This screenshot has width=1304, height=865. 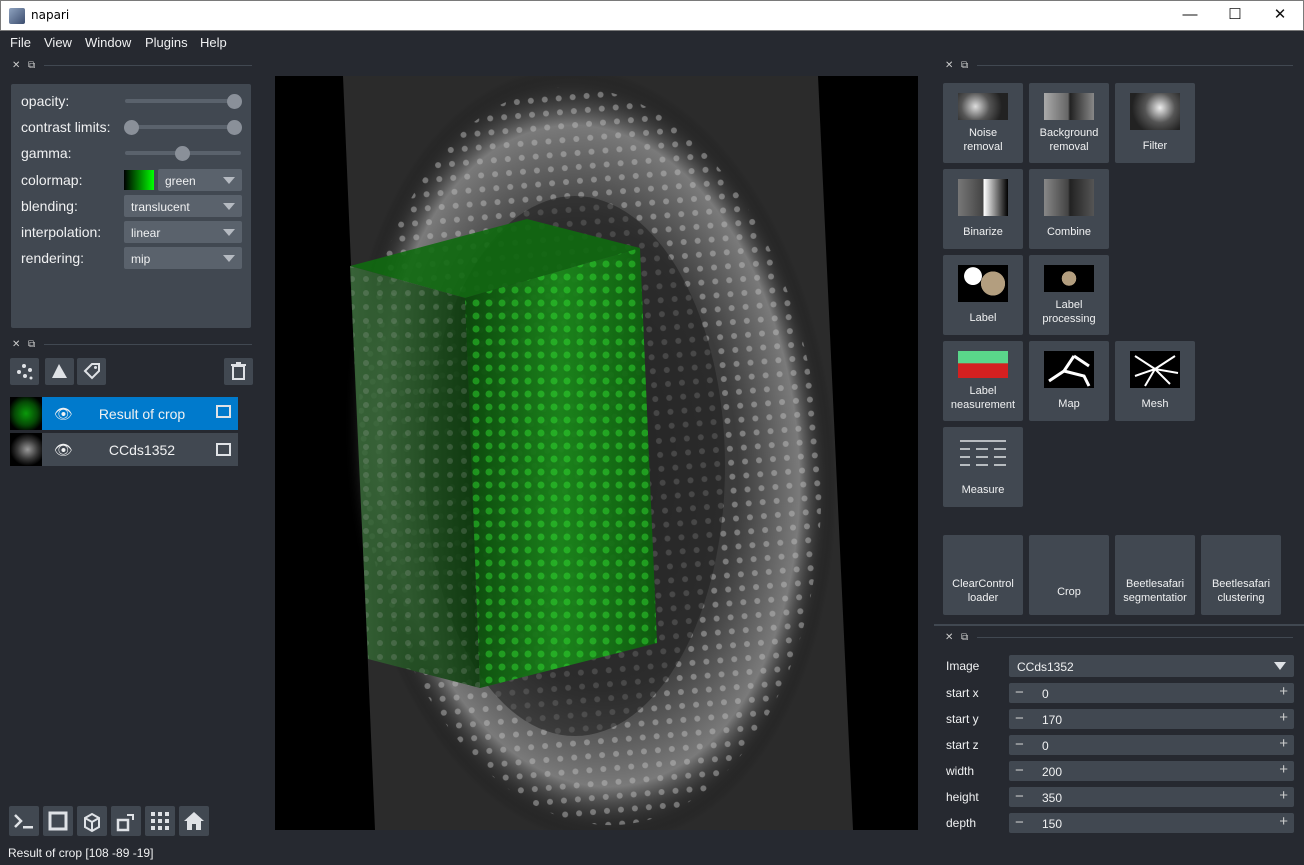 What do you see at coordinates (1155, 575) in the screenshot?
I see `beetlesafari-segmentation-button: Beetlesafari segmentatior` at bounding box center [1155, 575].